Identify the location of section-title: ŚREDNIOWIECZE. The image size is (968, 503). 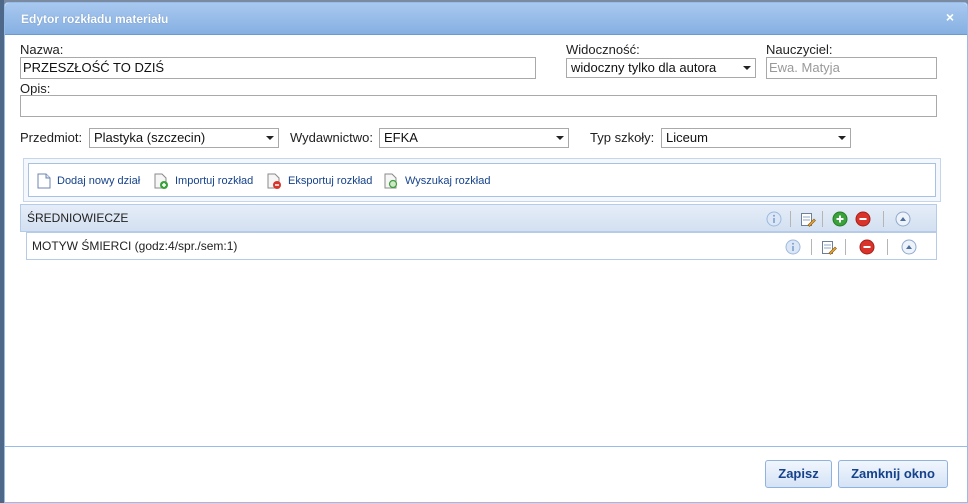
(78, 218).